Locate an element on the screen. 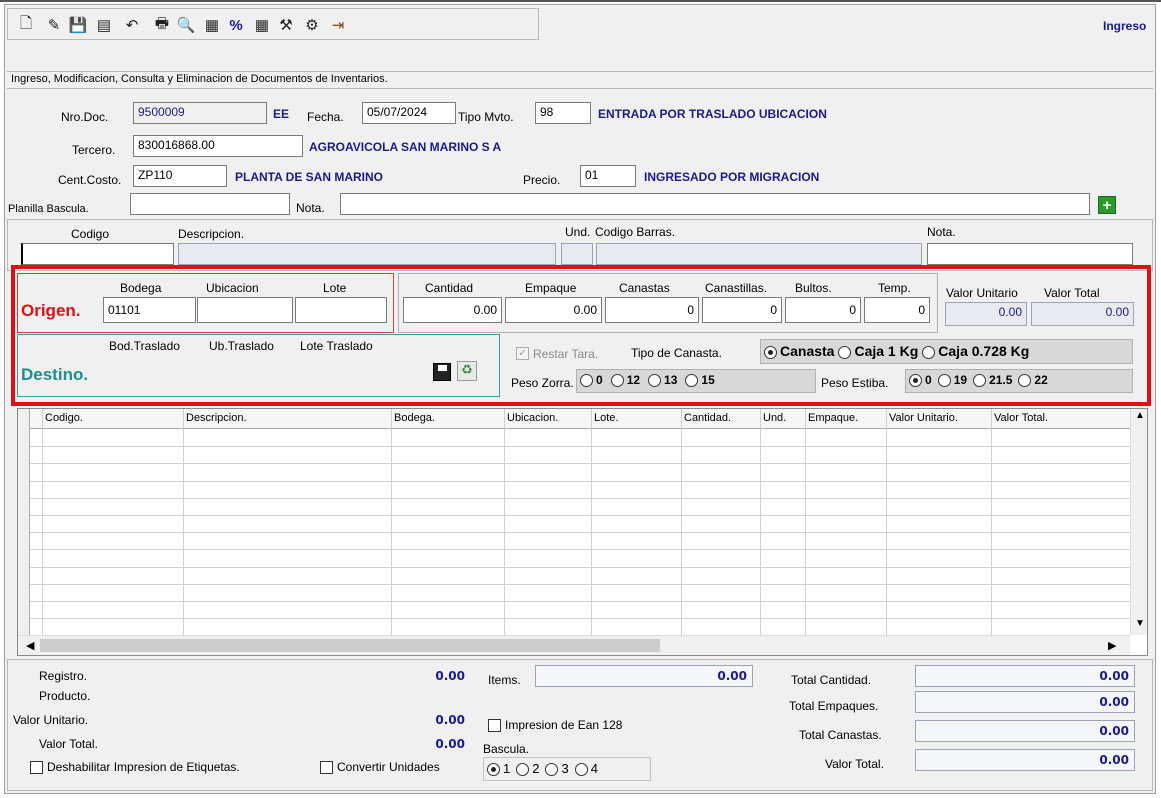 Image resolution: width=1161 pixels, height=798 pixels. new-button: 🗋 is located at coordinates (26, 25).